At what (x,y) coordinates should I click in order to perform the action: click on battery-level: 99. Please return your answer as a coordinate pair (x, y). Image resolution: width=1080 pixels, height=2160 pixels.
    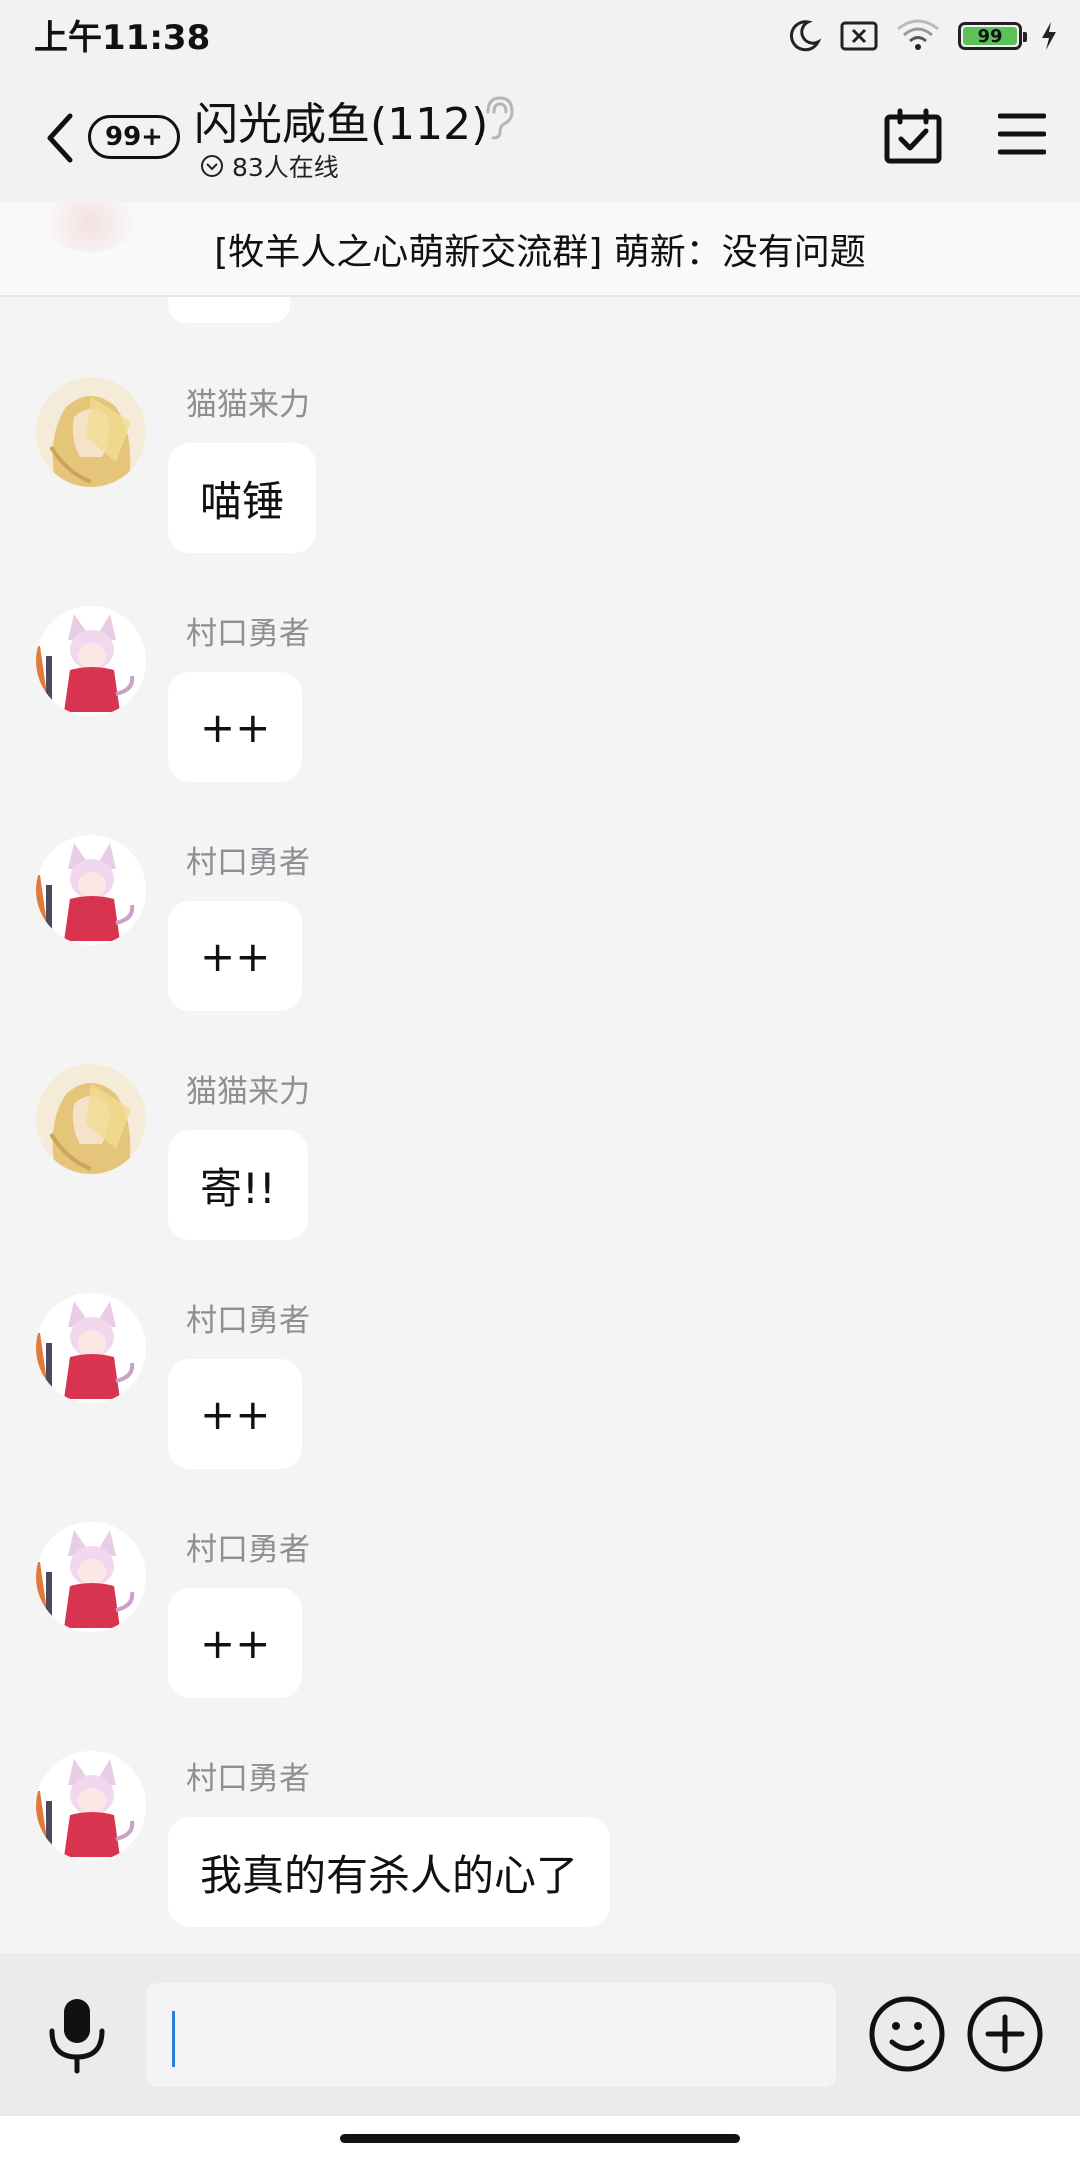
    Looking at the image, I should click on (990, 36).